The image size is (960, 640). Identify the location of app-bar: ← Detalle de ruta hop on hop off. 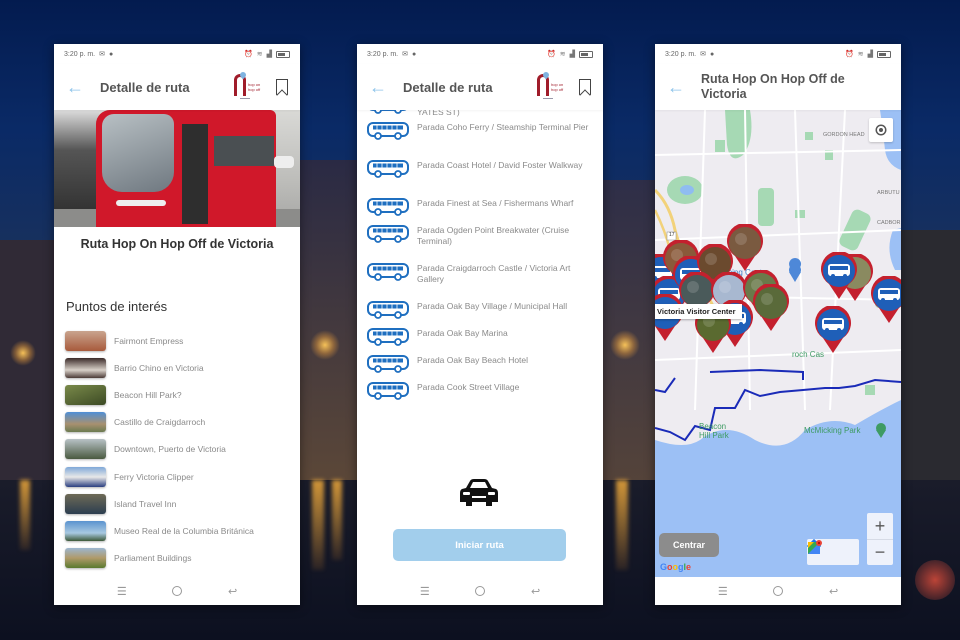
(177, 87).